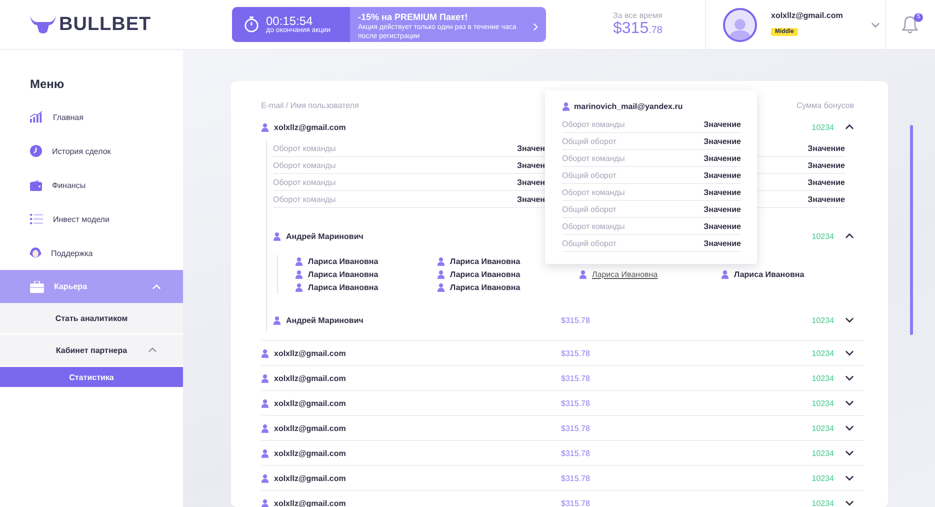 The height and width of the screenshot is (507, 935). Describe the element at coordinates (35, 253) in the screenshot. I see `headset-icon` at that location.